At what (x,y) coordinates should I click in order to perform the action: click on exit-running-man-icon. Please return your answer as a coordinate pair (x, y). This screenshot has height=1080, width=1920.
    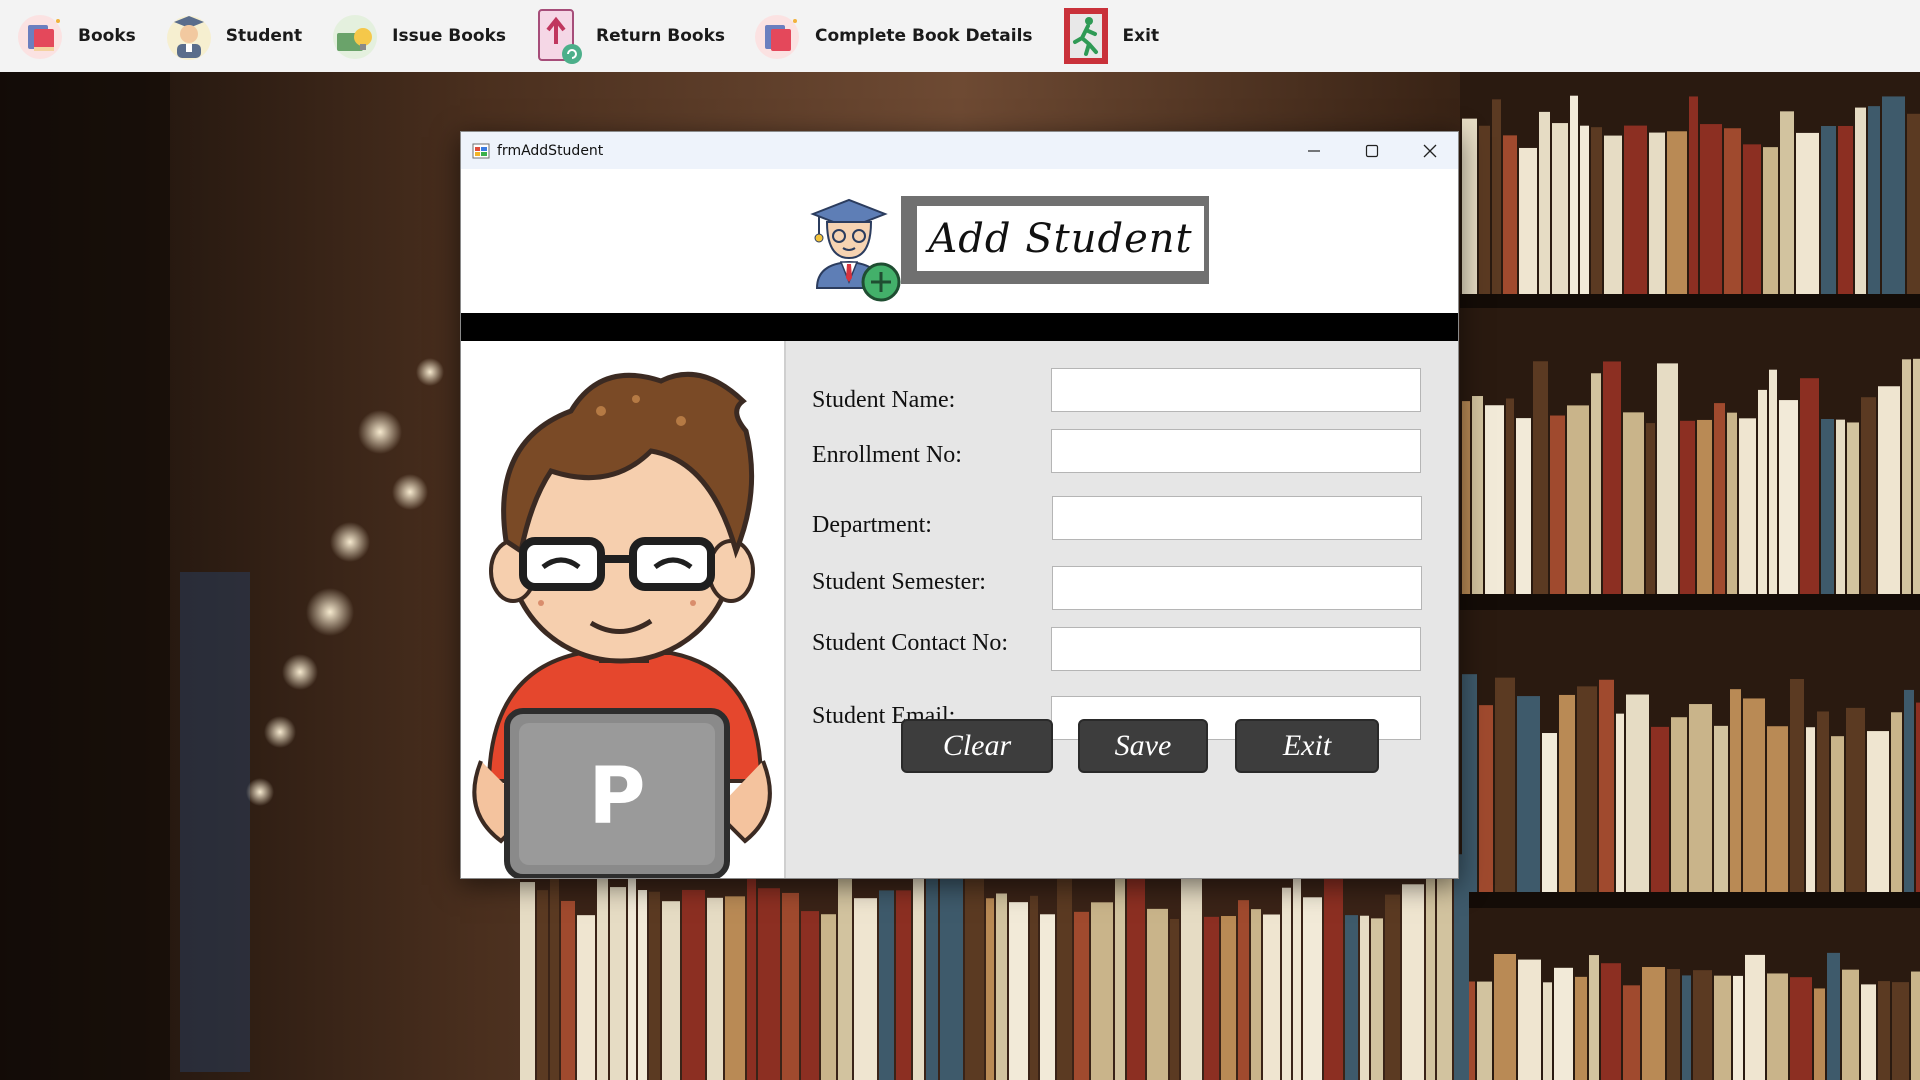
    Looking at the image, I should click on (1086, 36).